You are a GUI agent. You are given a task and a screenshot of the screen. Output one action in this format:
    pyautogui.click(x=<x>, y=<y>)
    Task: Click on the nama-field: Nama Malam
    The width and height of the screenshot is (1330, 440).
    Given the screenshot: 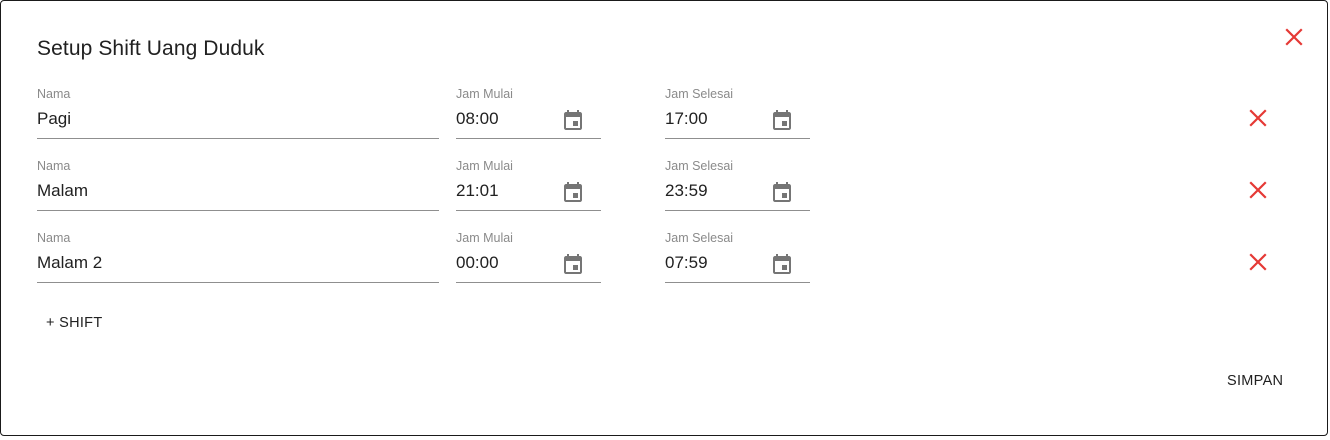 What is the action you would take?
    pyautogui.click(x=238, y=185)
    